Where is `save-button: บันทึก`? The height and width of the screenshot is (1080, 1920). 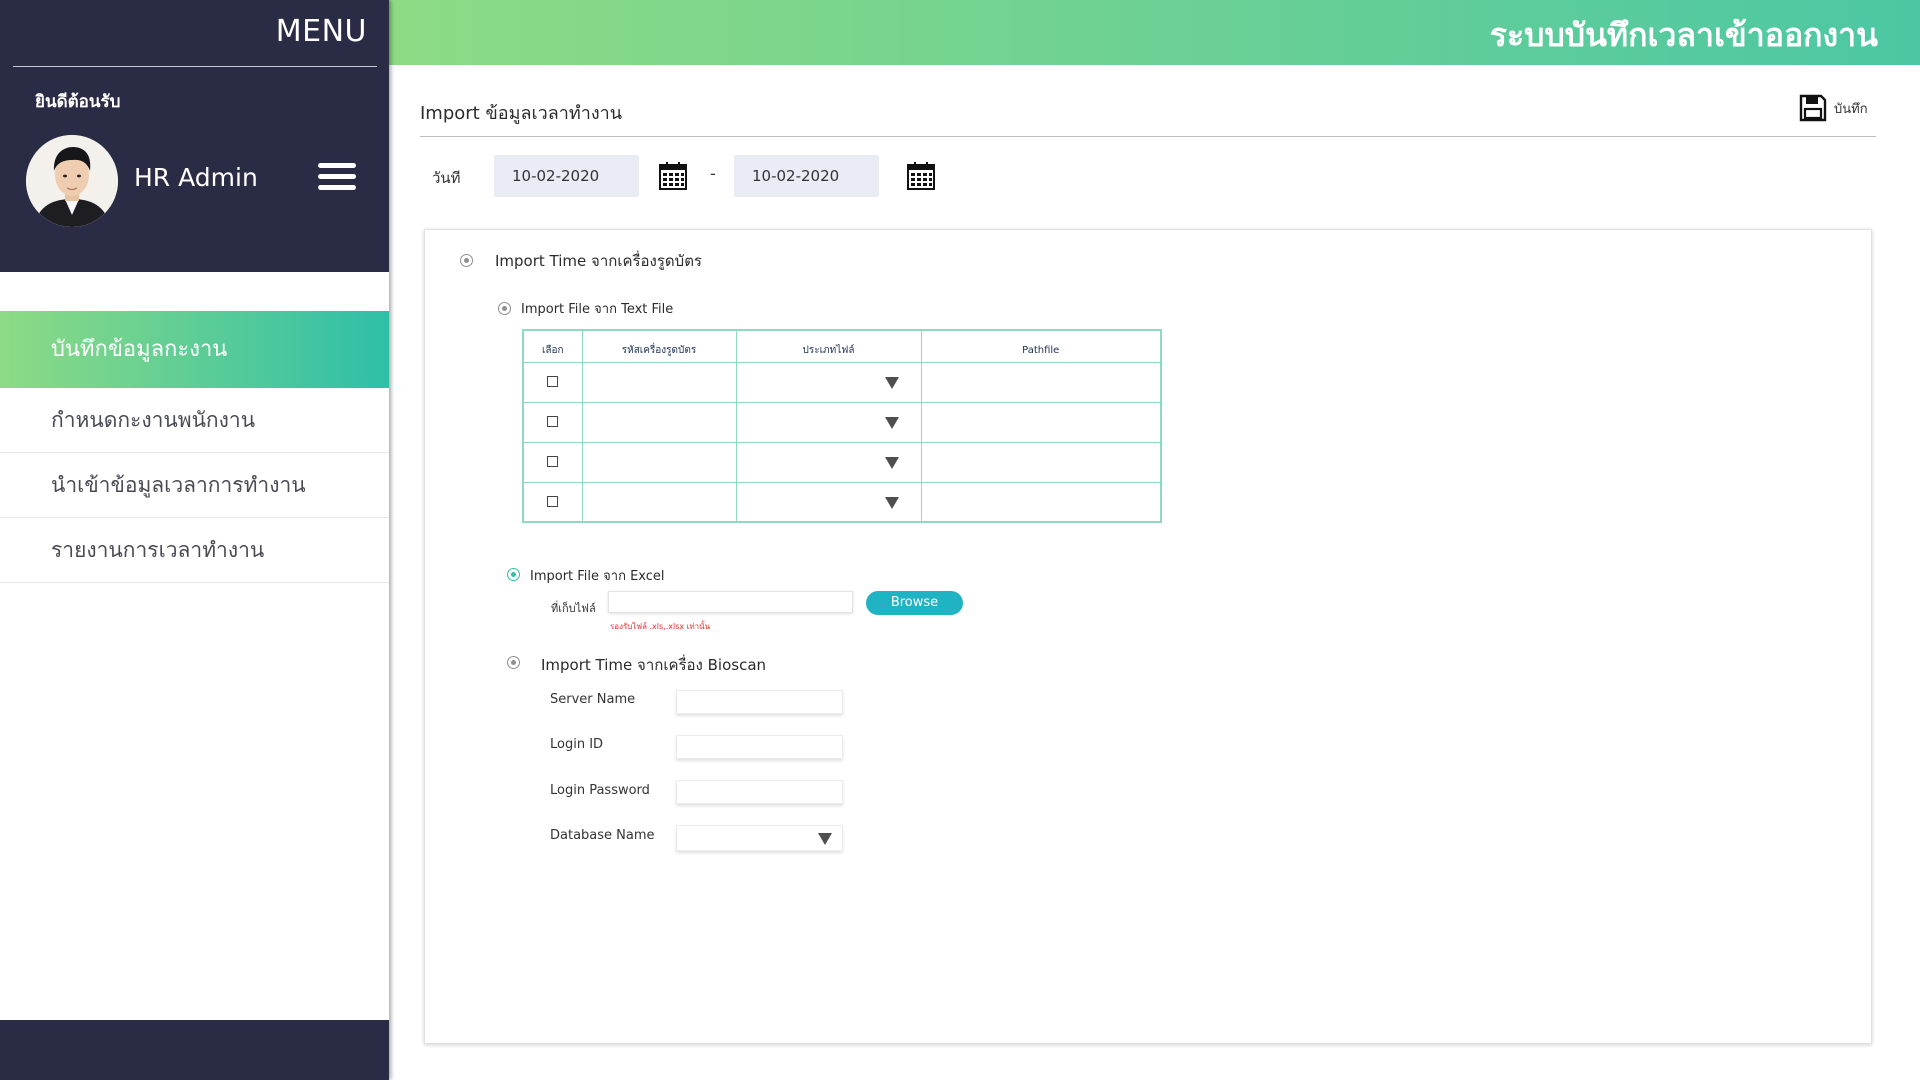
save-button: บันทึก is located at coordinates (1833, 108).